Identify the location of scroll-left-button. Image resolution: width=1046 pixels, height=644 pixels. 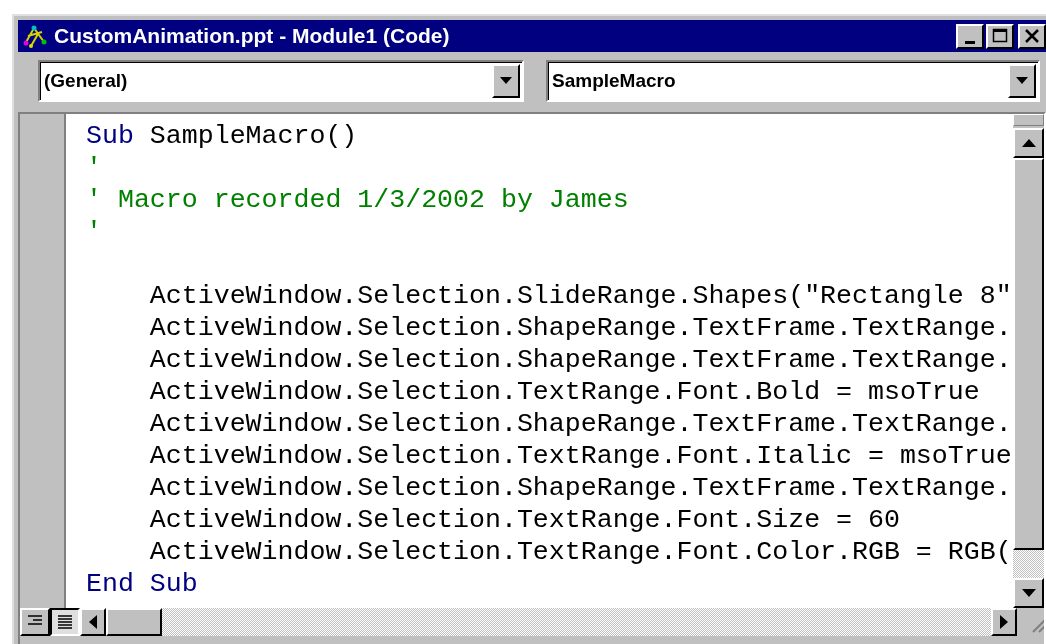
(93, 622).